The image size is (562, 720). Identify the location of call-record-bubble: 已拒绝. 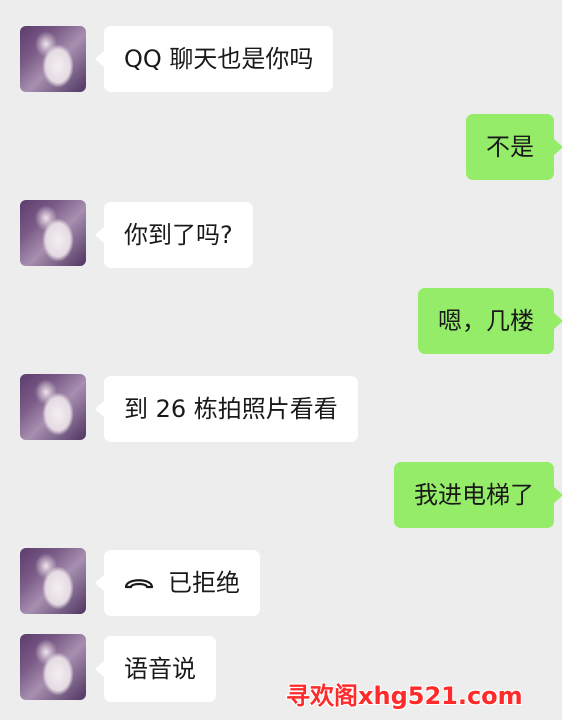
(177, 582).